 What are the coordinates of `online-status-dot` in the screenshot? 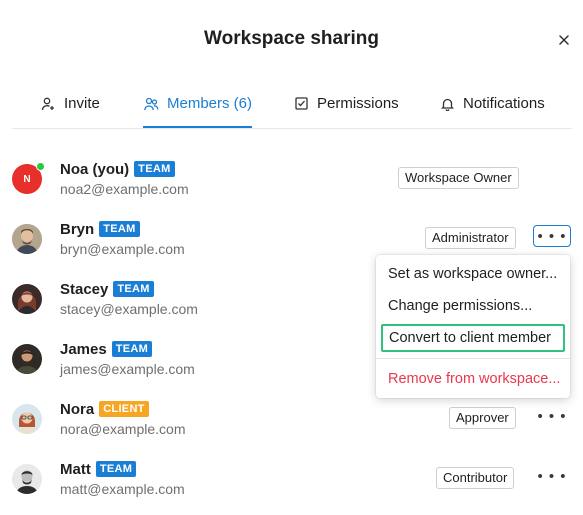 It's located at (40, 166).